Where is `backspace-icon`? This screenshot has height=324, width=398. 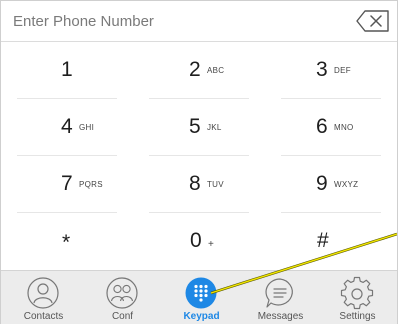
backspace-icon is located at coordinates (372, 21).